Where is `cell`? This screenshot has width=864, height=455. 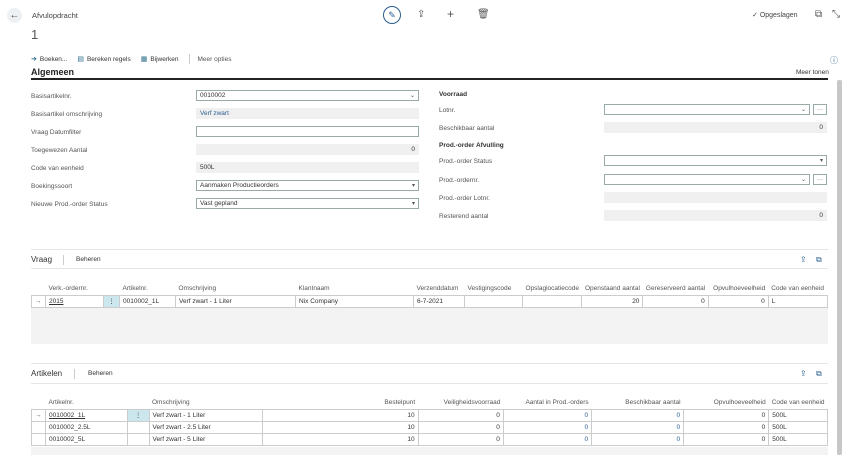
cell is located at coordinates (552, 301).